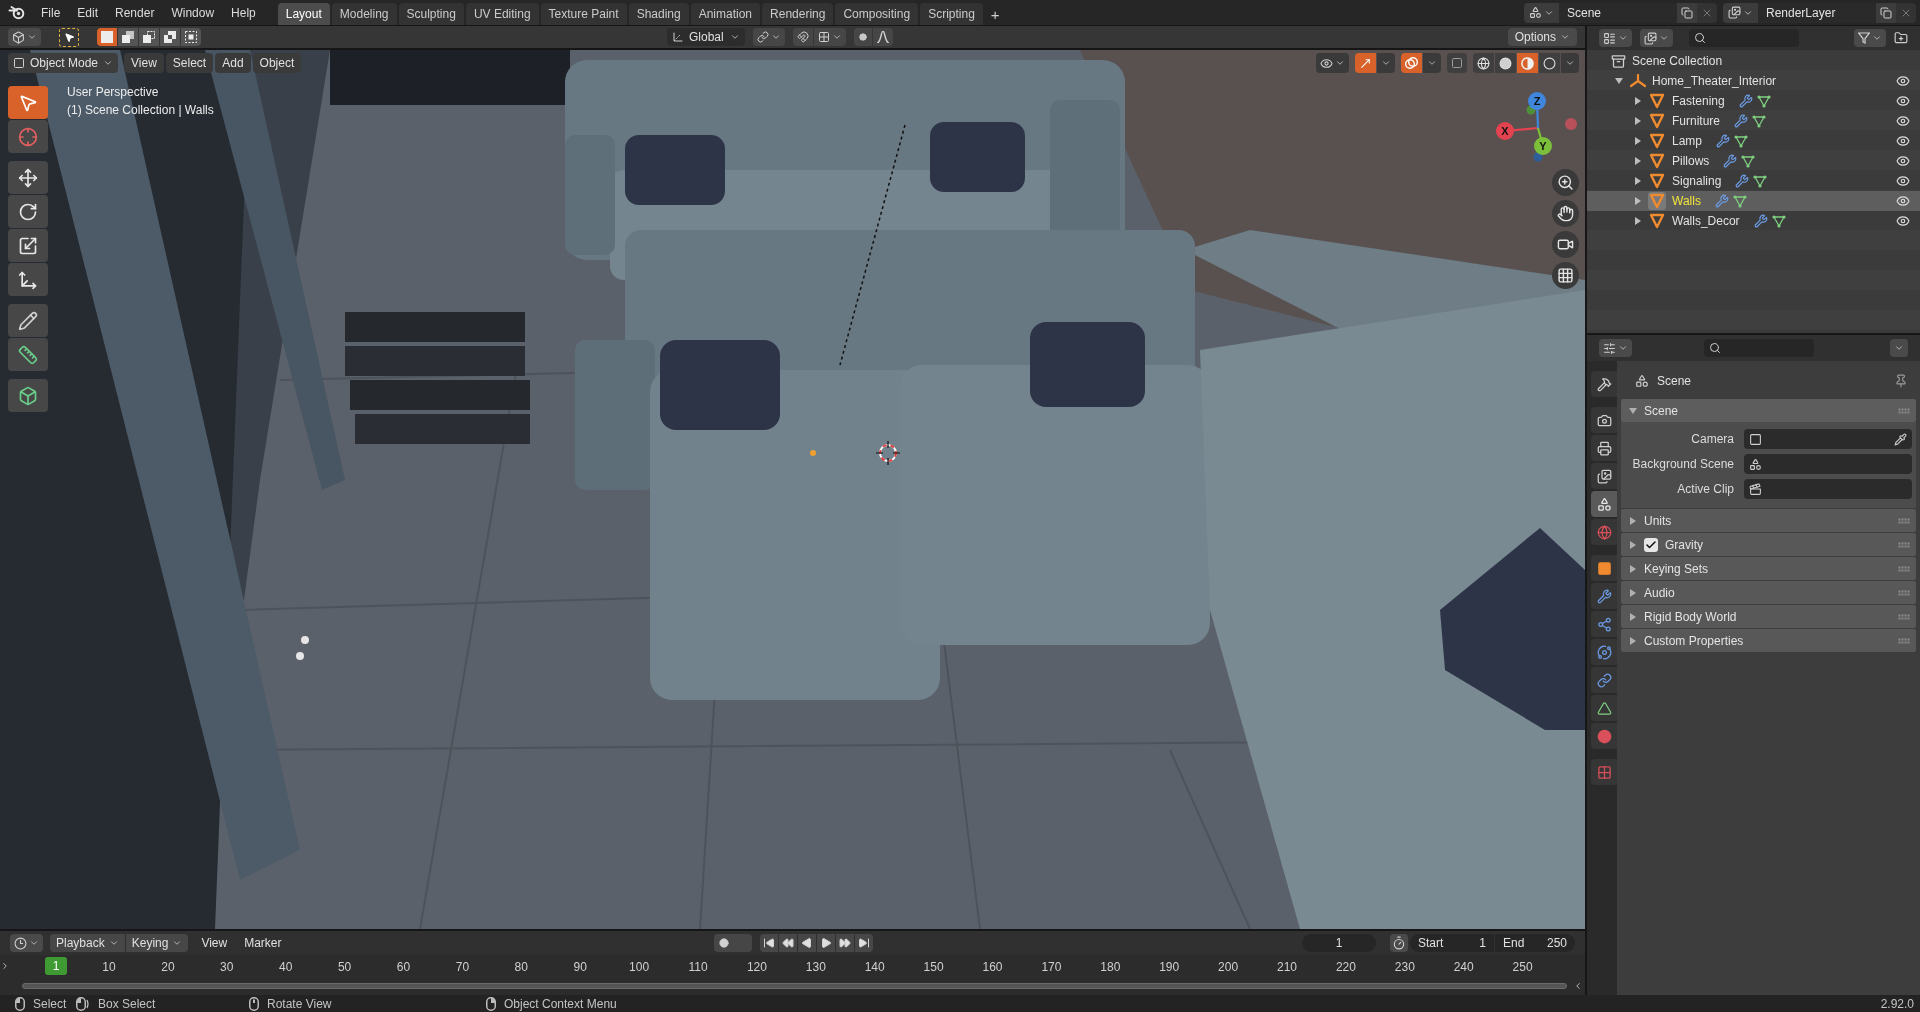  What do you see at coordinates (1828, 489) in the screenshot?
I see `clip-field` at bounding box center [1828, 489].